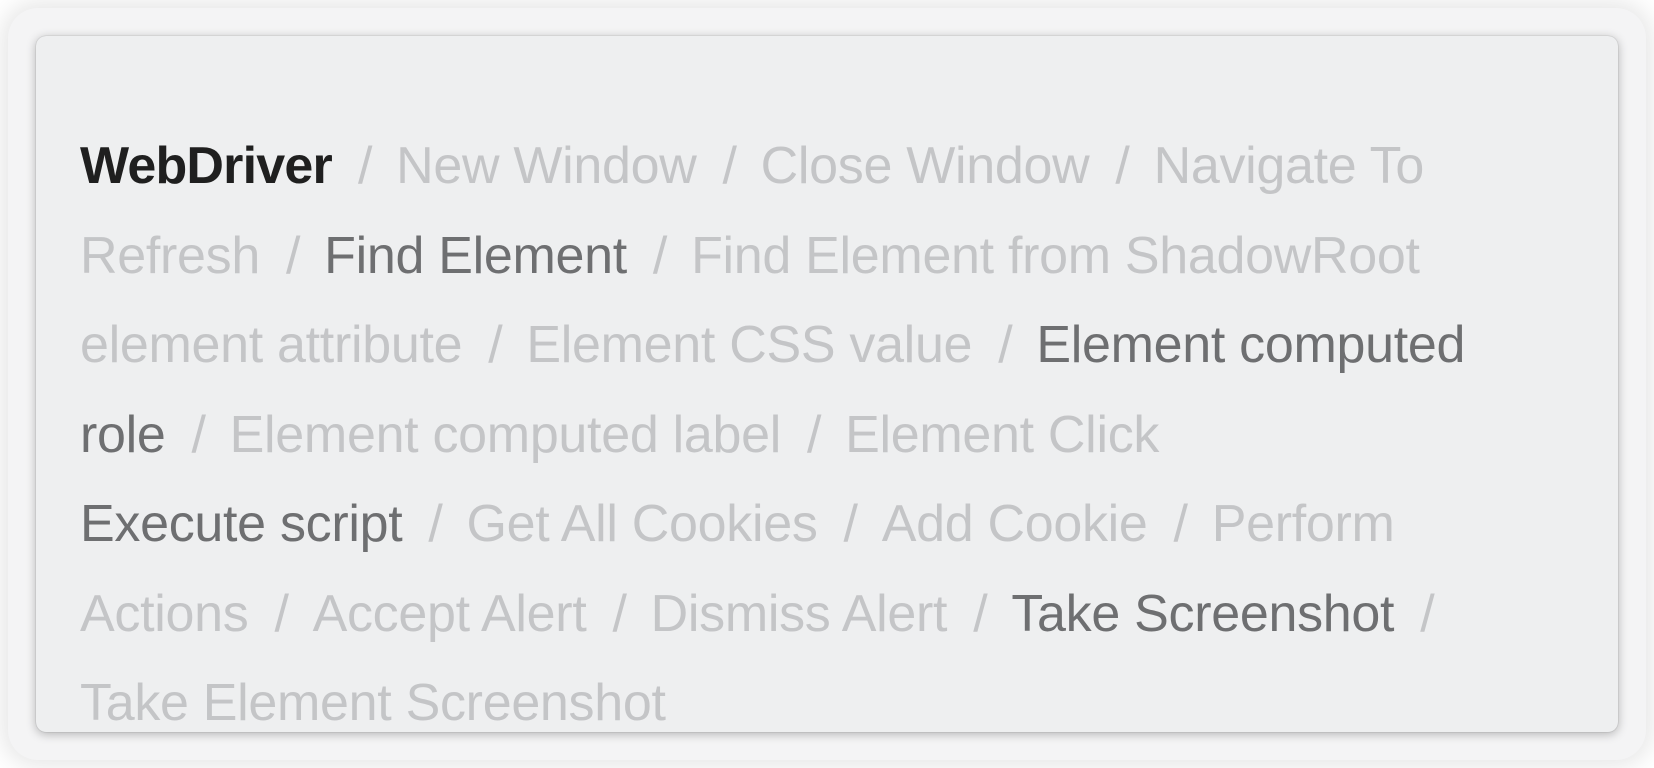 The height and width of the screenshot is (768, 1654). What do you see at coordinates (506, 435) in the screenshot?
I see `command-element-computed-label: Element computed label` at bounding box center [506, 435].